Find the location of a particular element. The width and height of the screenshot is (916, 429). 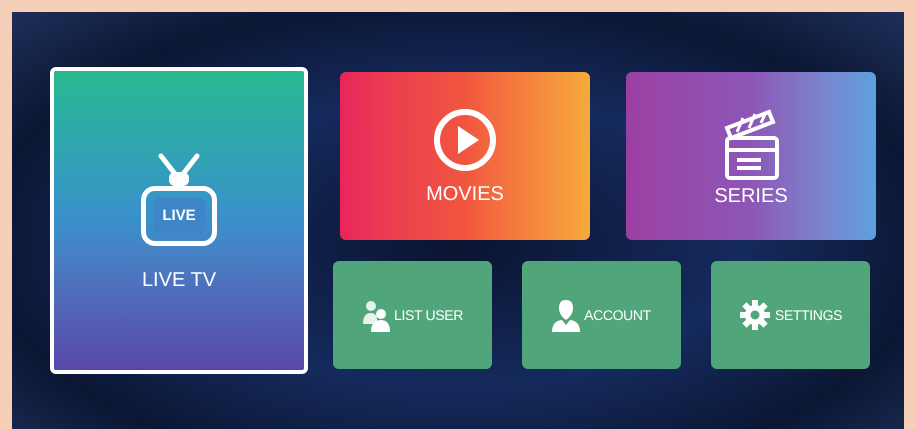

menu-tile: SETTINGS is located at coordinates (790, 315).